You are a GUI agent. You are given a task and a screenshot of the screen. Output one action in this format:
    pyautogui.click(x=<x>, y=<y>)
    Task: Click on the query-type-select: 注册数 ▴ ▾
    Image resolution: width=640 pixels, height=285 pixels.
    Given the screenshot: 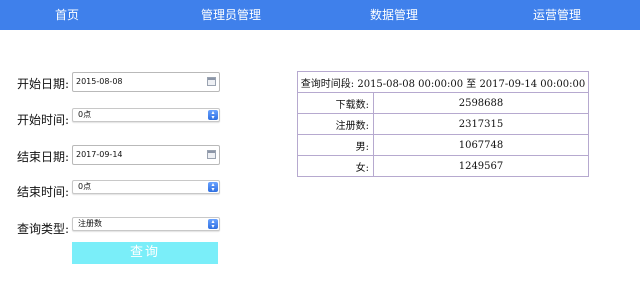 What is the action you would take?
    pyautogui.click(x=146, y=224)
    